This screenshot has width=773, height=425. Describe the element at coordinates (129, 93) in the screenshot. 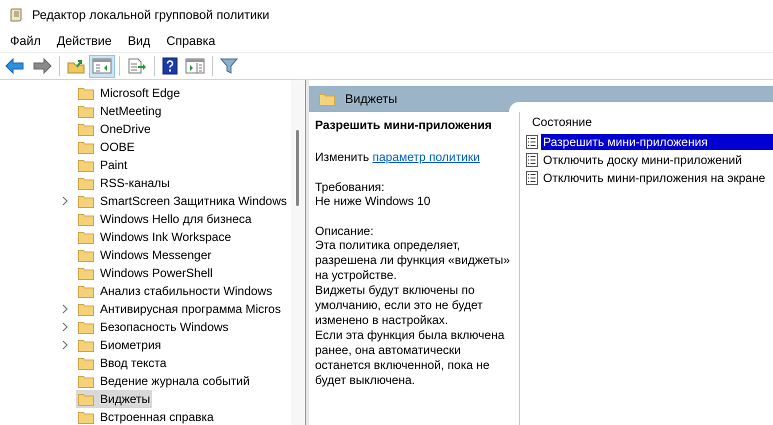

I see `tree-item: Microsoft Edge` at that location.